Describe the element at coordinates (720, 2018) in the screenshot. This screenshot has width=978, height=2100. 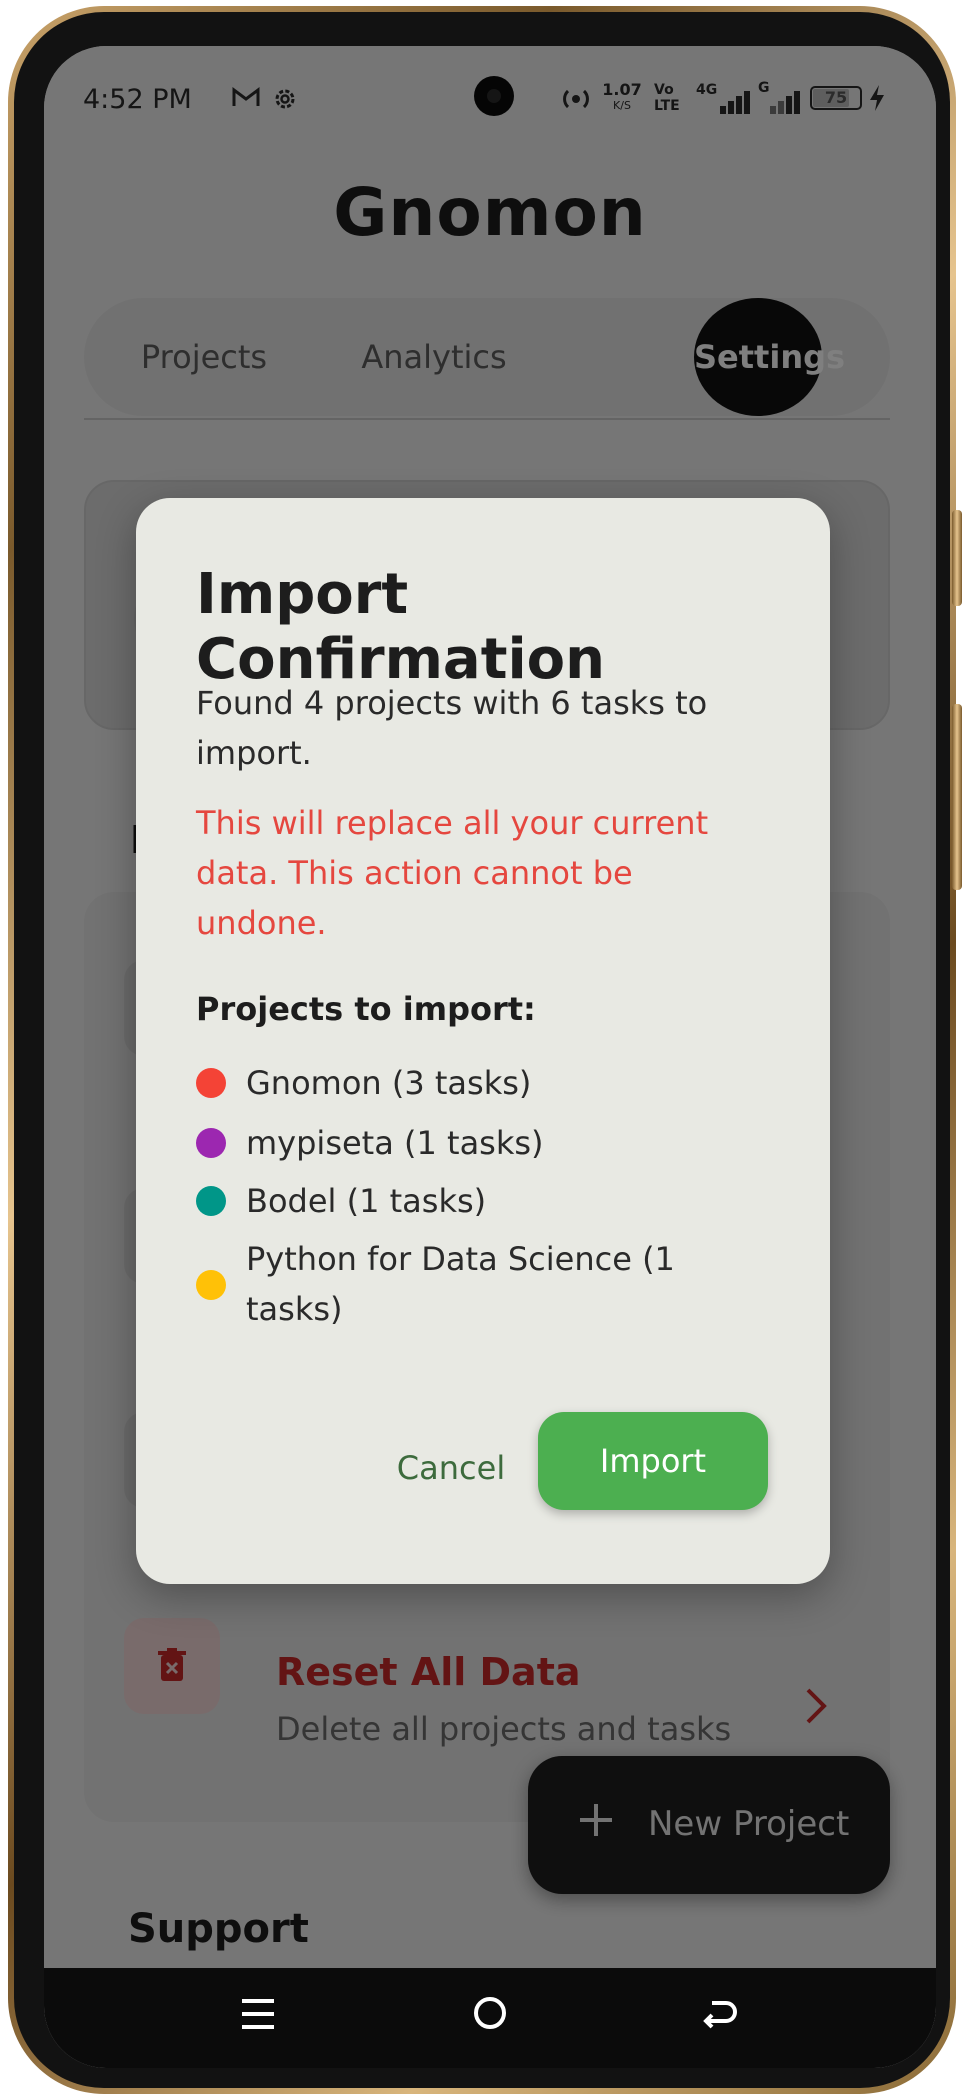
I see `back-icon` at that location.